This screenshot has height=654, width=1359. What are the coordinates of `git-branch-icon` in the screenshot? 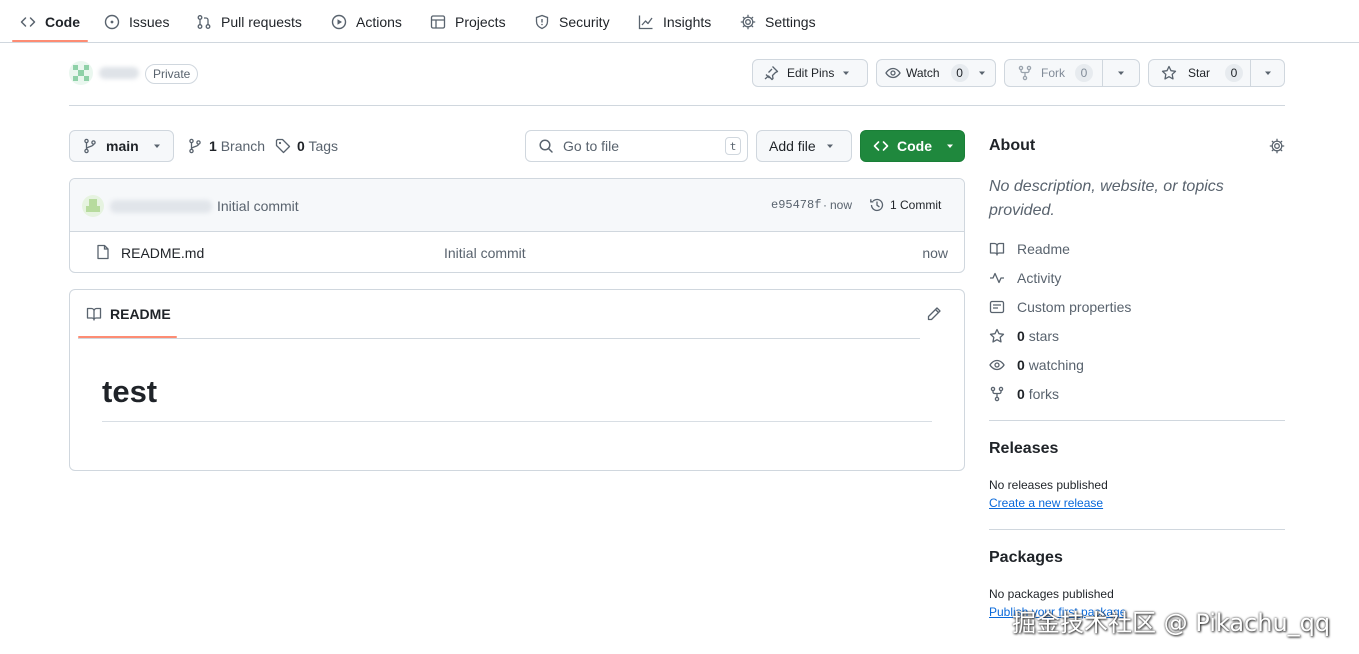 It's located at (90, 146).